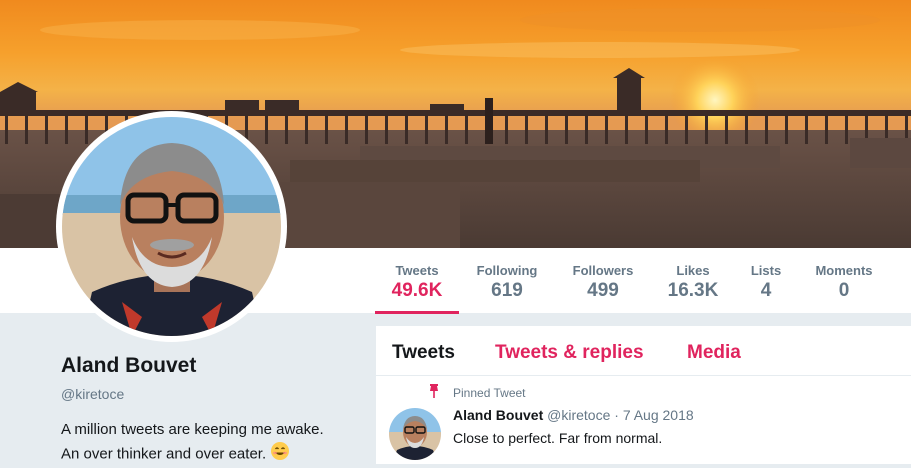  Describe the element at coordinates (766, 290) in the screenshot. I see `stat-value: 4` at that location.